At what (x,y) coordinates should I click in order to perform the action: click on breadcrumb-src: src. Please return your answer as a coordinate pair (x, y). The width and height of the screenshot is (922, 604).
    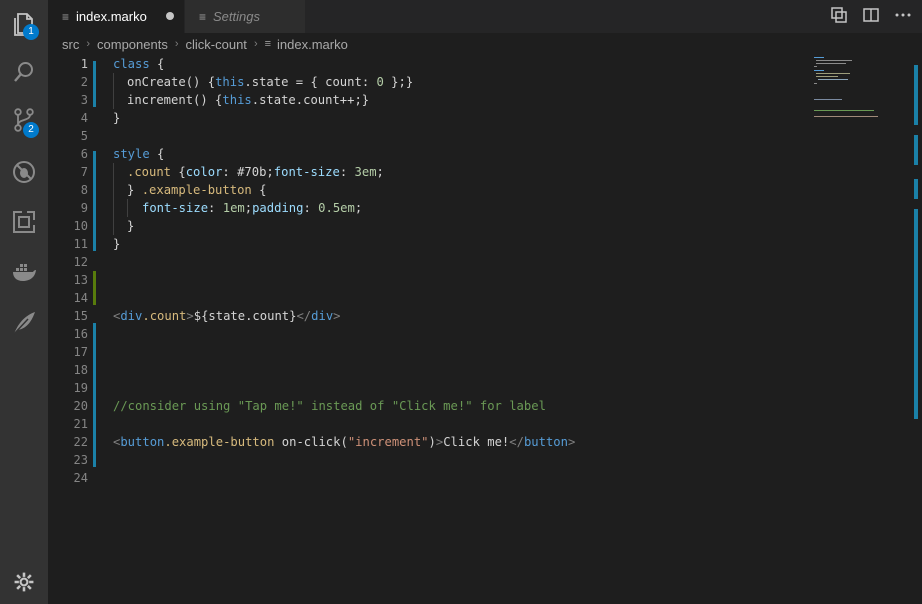
    Looking at the image, I should click on (70, 44).